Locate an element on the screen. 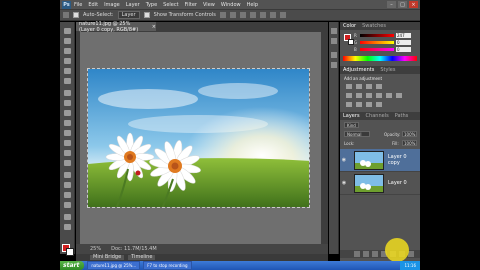 The height and width of the screenshot is (270, 480). dodge-tool-icon is located at coordinates (67, 163).